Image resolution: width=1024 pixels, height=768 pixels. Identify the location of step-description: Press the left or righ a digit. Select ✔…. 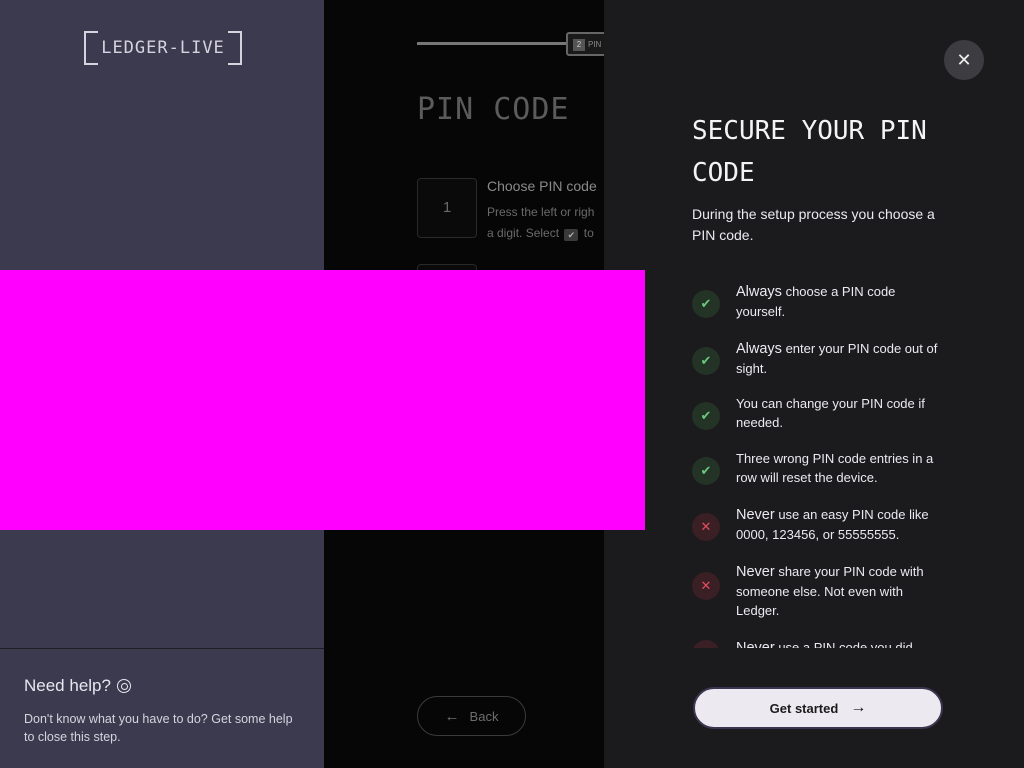
(545, 223).